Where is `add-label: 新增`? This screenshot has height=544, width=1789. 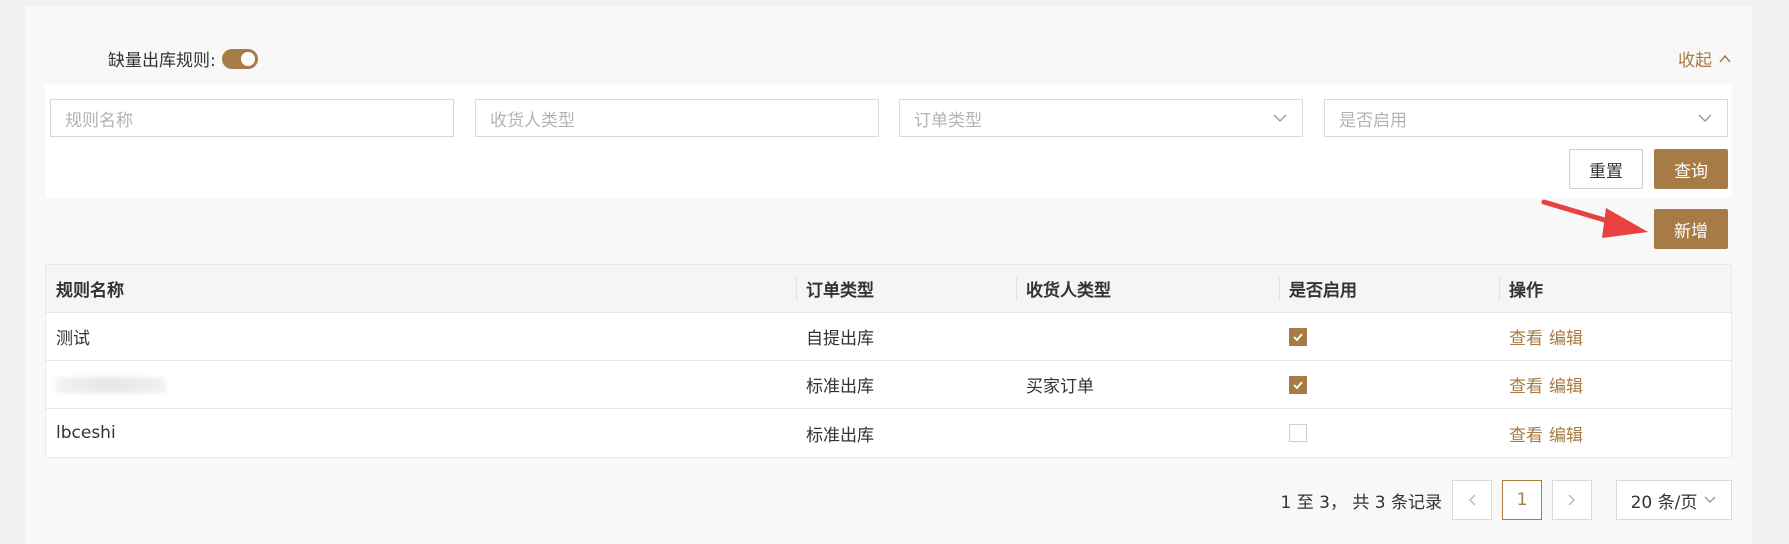 add-label: 新增 is located at coordinates (1691, 231).